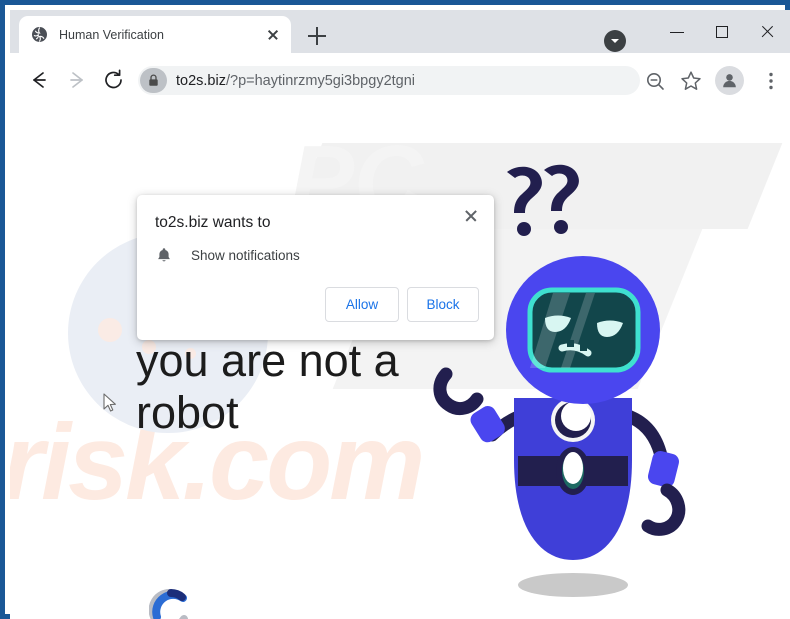 This screenshot has width=790, height=619. What do you see at coordinates (39, 34) in the screenshot?
I see `globe-icon` at bounding box center [39, 34].